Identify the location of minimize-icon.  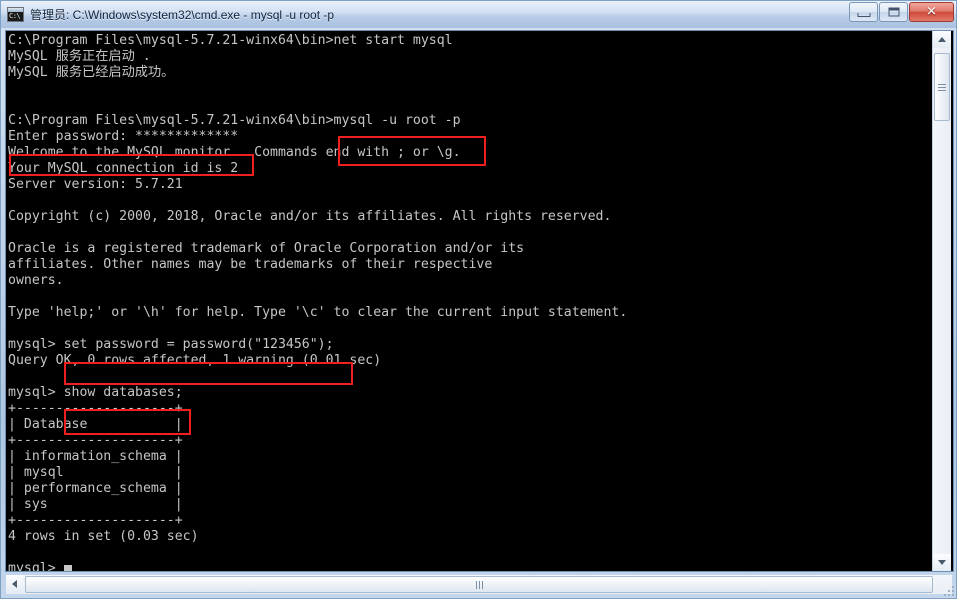
(863, 15).